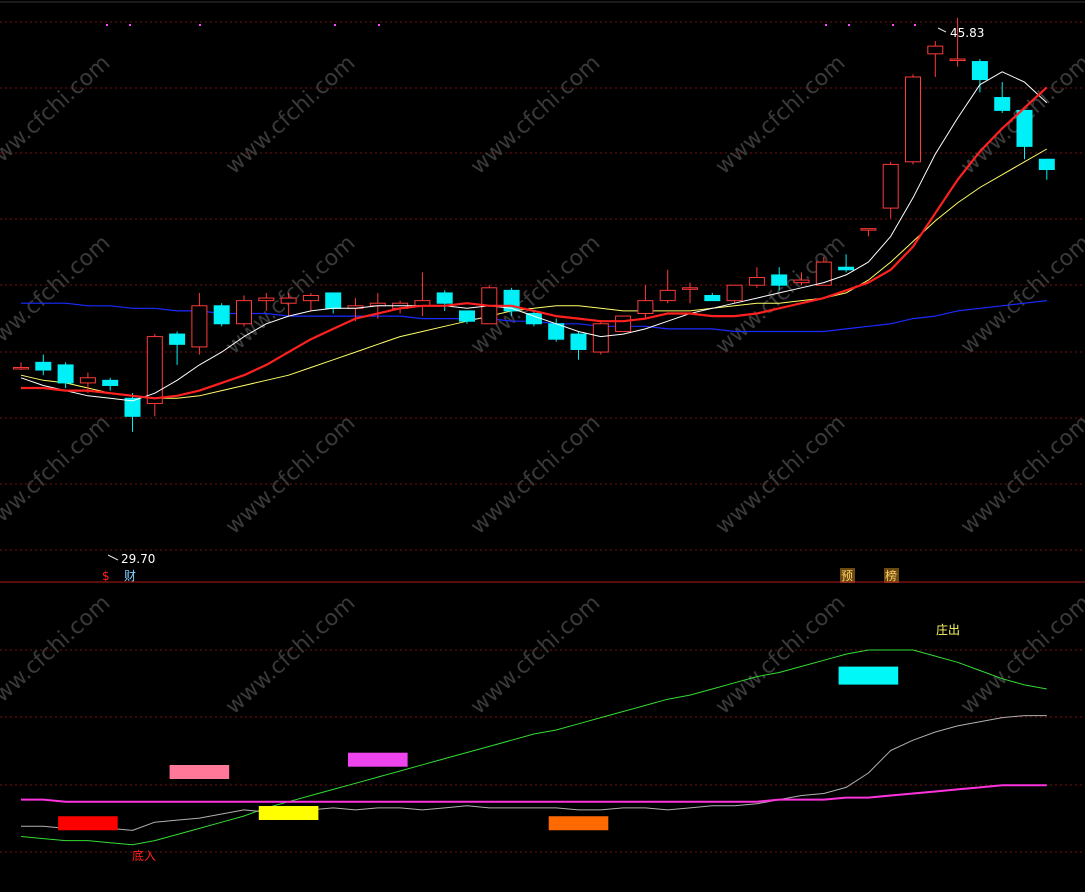 The image size is (1085, 892). Describe the element at coordinates (130, 576) in the screenshot. I see `event-finance-marker: 财` at that location.